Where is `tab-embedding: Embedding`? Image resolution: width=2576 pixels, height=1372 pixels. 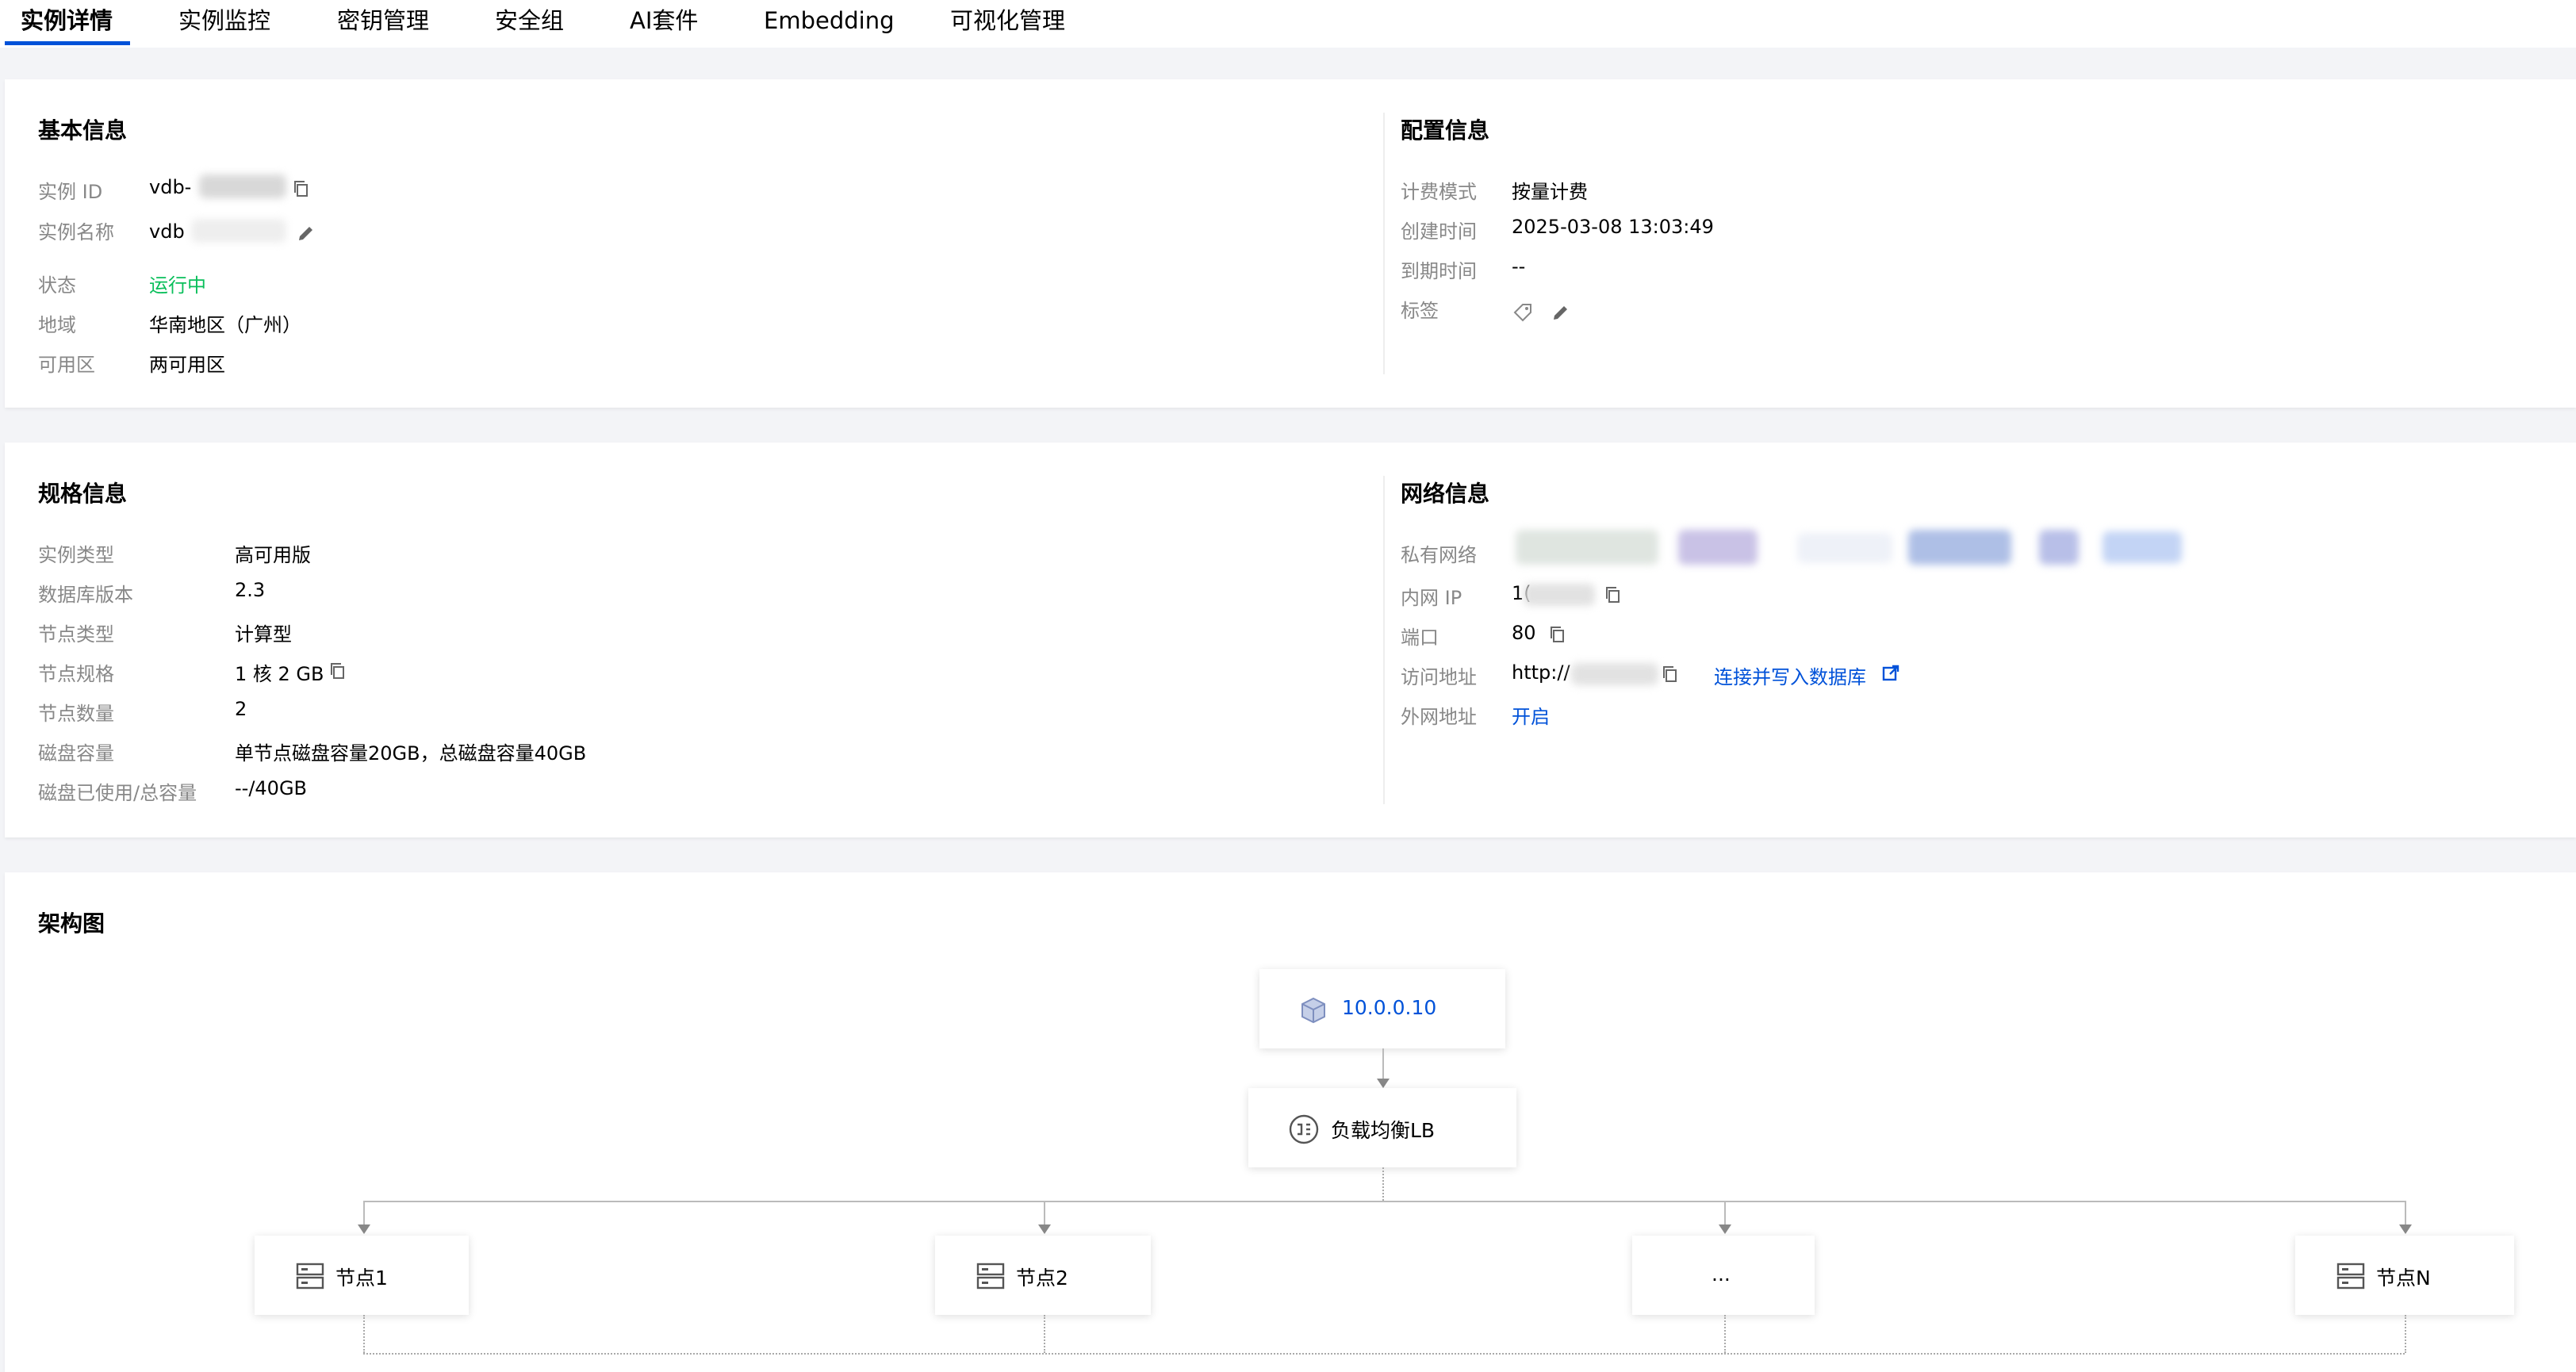 tab-embedding: Embedding is located at coordinates (829, 20).